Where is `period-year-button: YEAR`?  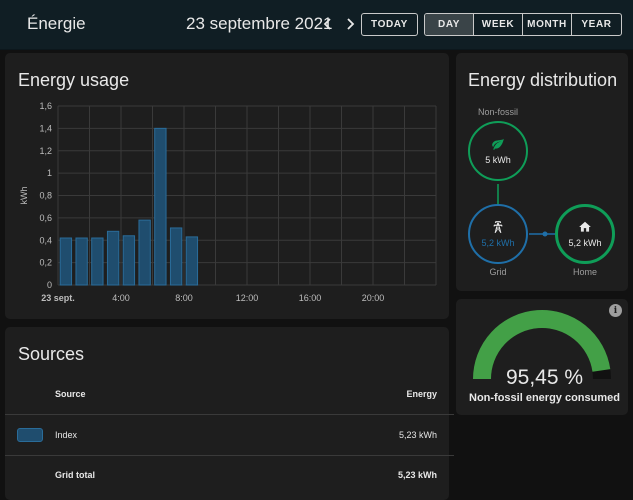
period-year-button: YEAR is located at coordinates (596, 24).